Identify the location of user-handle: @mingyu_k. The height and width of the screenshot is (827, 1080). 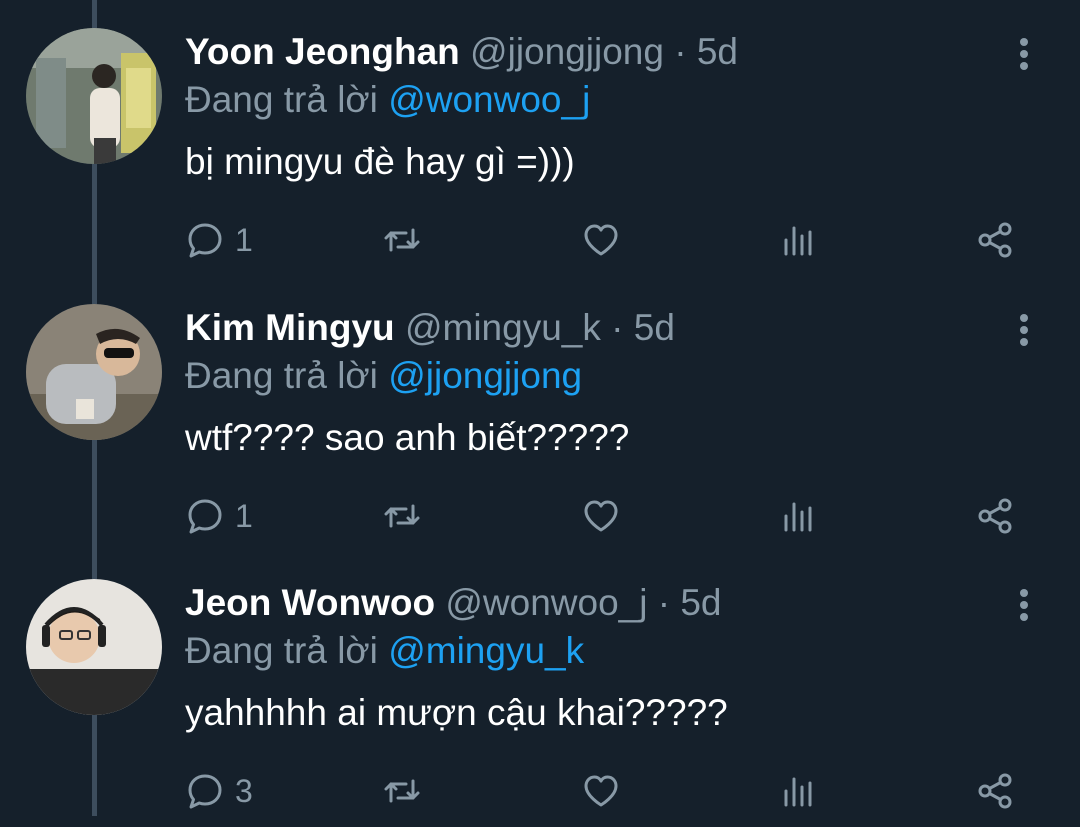
(503, 327).